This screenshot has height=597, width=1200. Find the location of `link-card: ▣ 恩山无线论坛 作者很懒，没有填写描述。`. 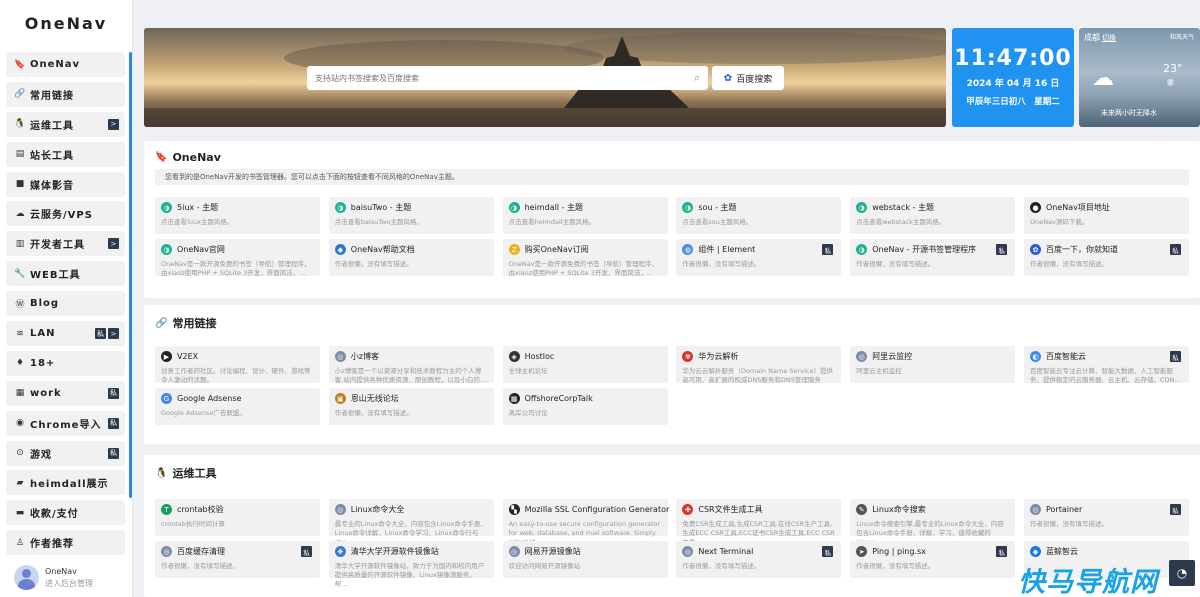

link-card: ▣ 恩山无线论坛 作者很懒，没有填写描述。 is located at coordinates (411, 406).